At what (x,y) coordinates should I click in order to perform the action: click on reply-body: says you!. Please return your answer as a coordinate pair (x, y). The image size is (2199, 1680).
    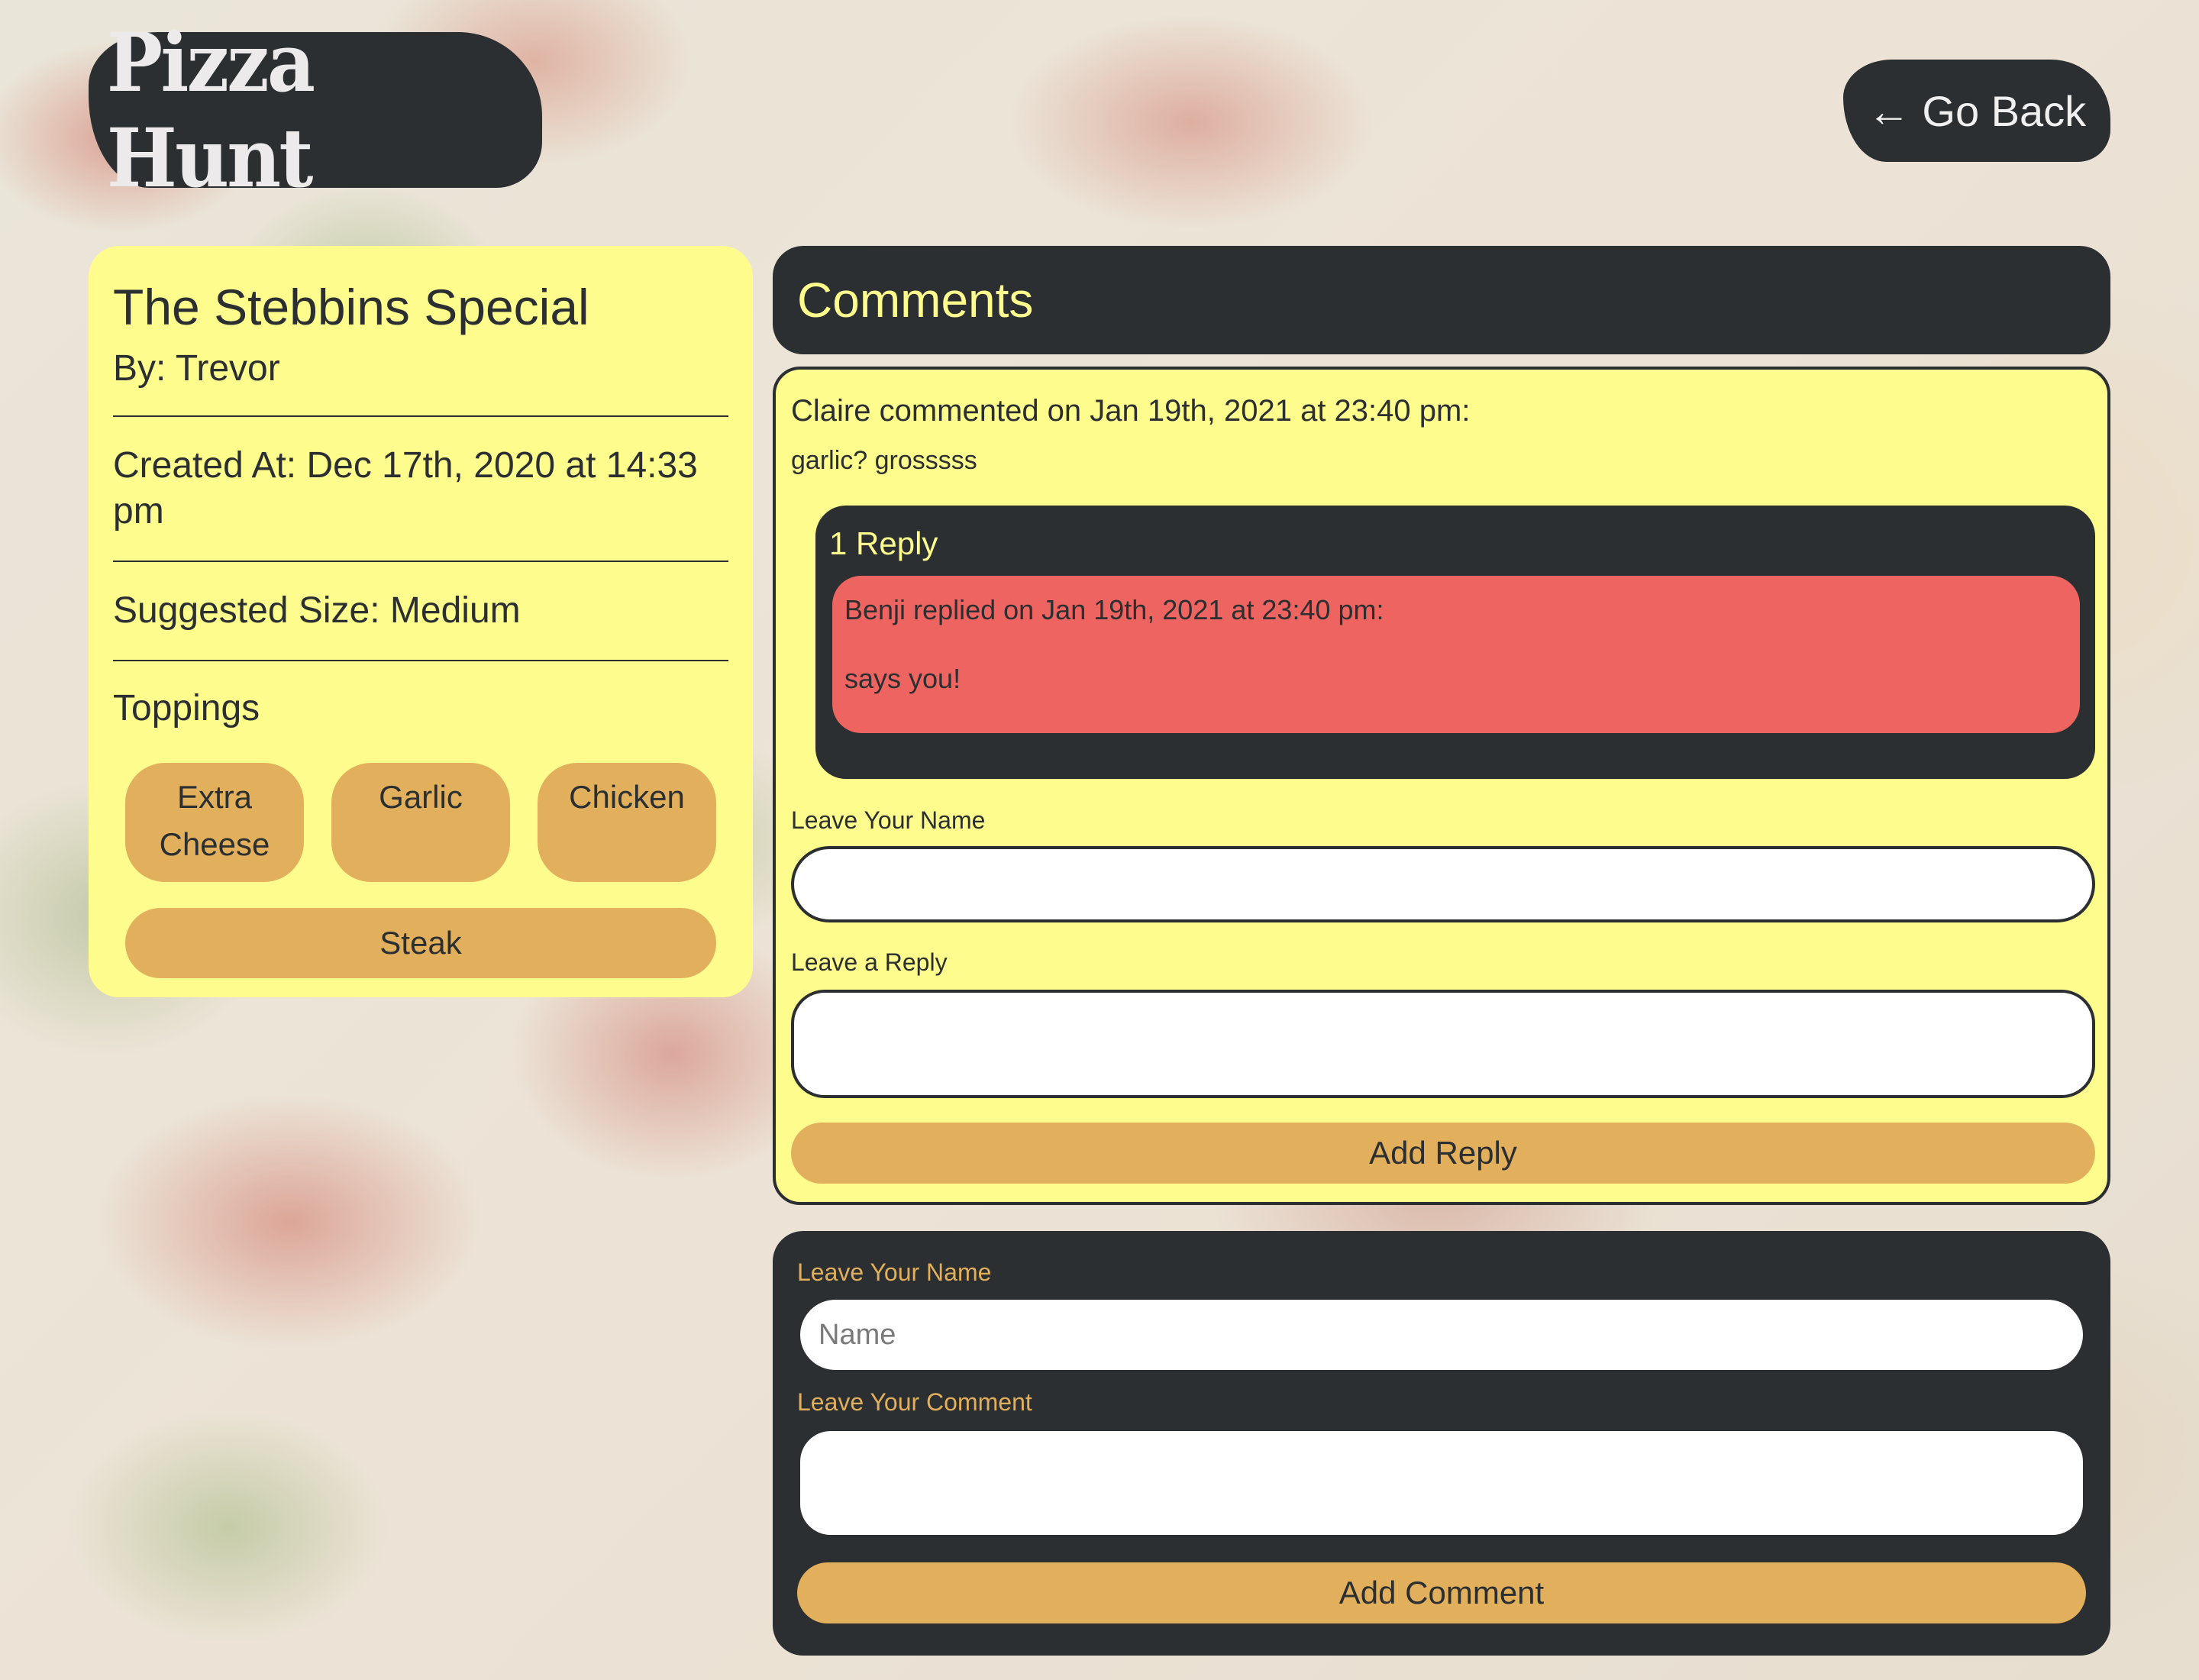
    Looking at the image, I should click on (903, 679).